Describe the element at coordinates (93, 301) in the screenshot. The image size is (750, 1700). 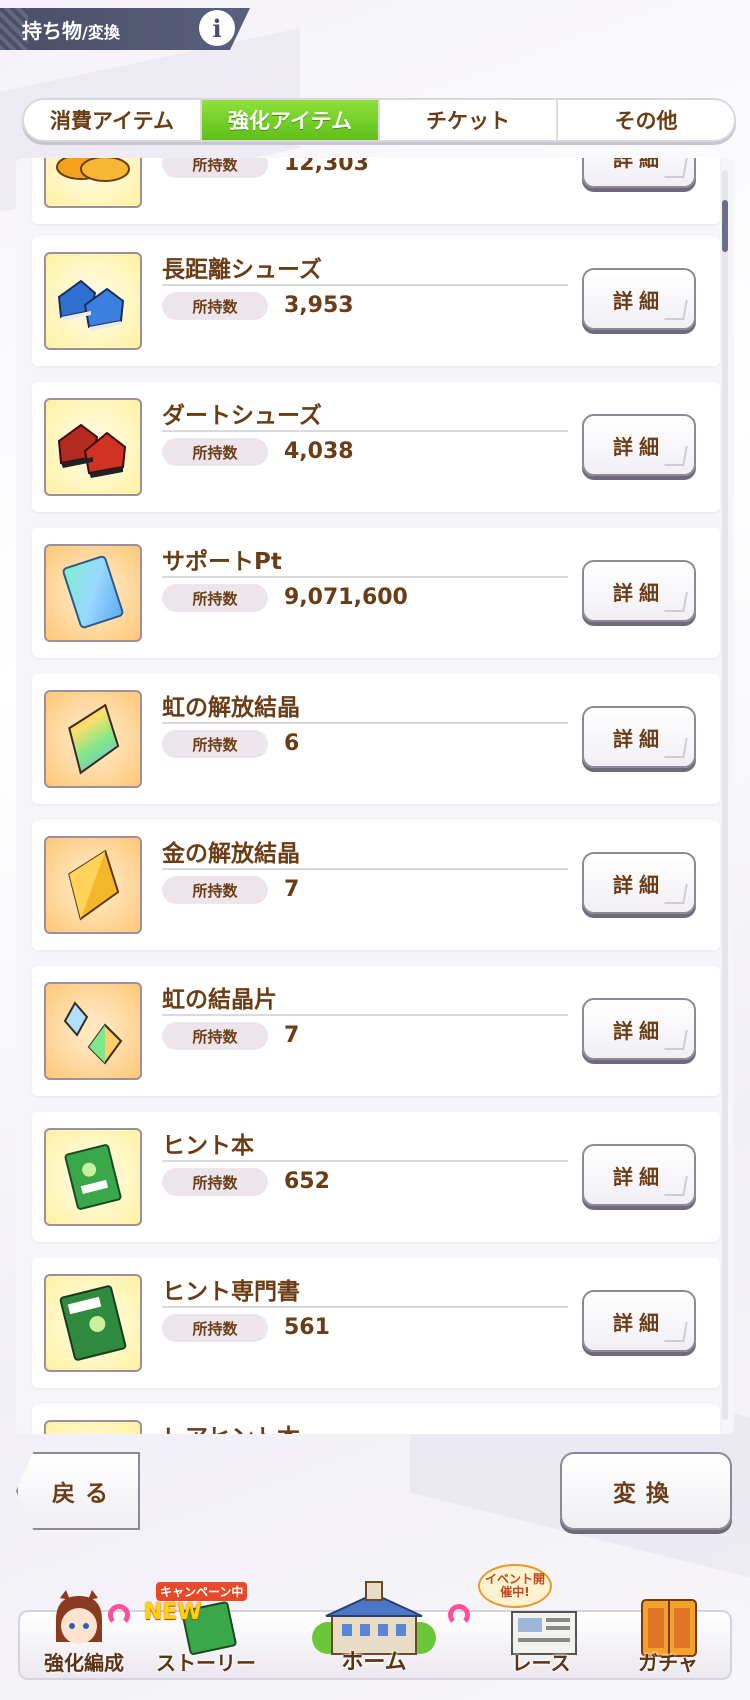
I see `shoes-blue-icon` at that location.